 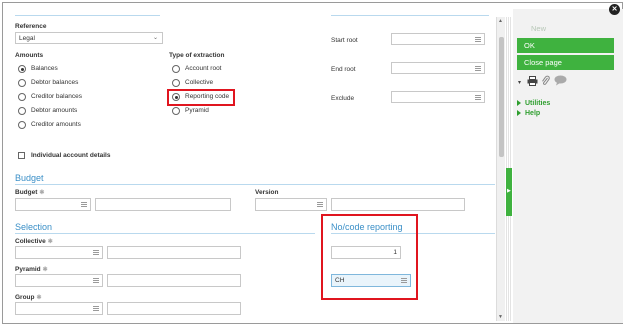 What do you see at coordinates (369, 257) in the screenshot?
I see `highlight-reporting-section` at bounding box center [369, 257].